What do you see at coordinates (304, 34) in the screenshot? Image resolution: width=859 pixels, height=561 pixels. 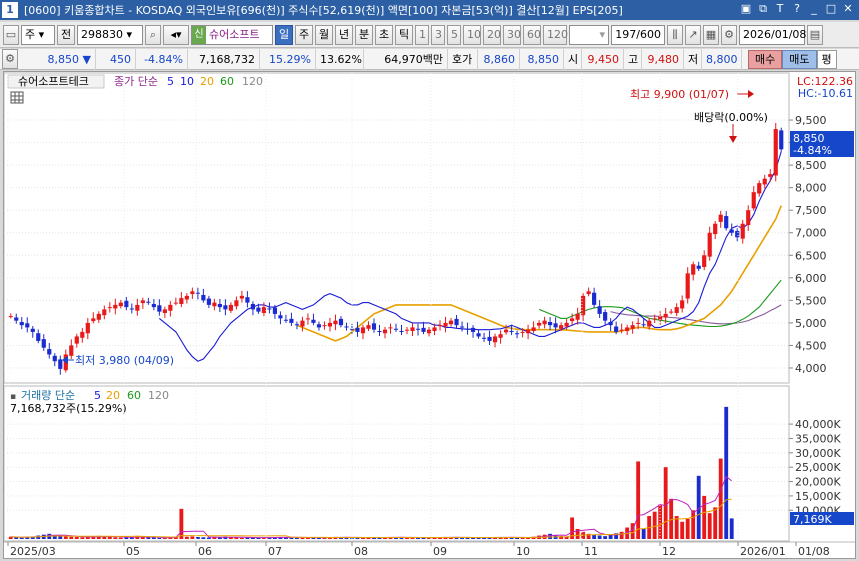 I see `period-week: 주` at bounding box center [304, 34].